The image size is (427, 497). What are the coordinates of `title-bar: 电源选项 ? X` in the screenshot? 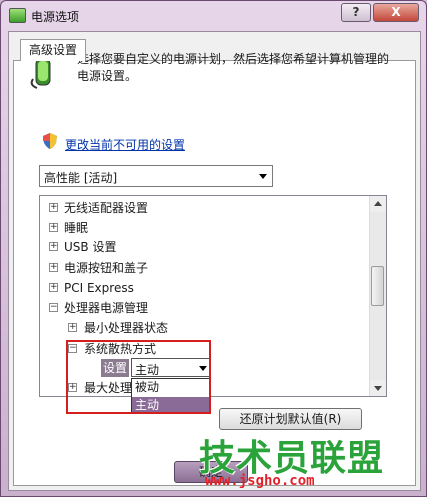 It's located at (213, 15).